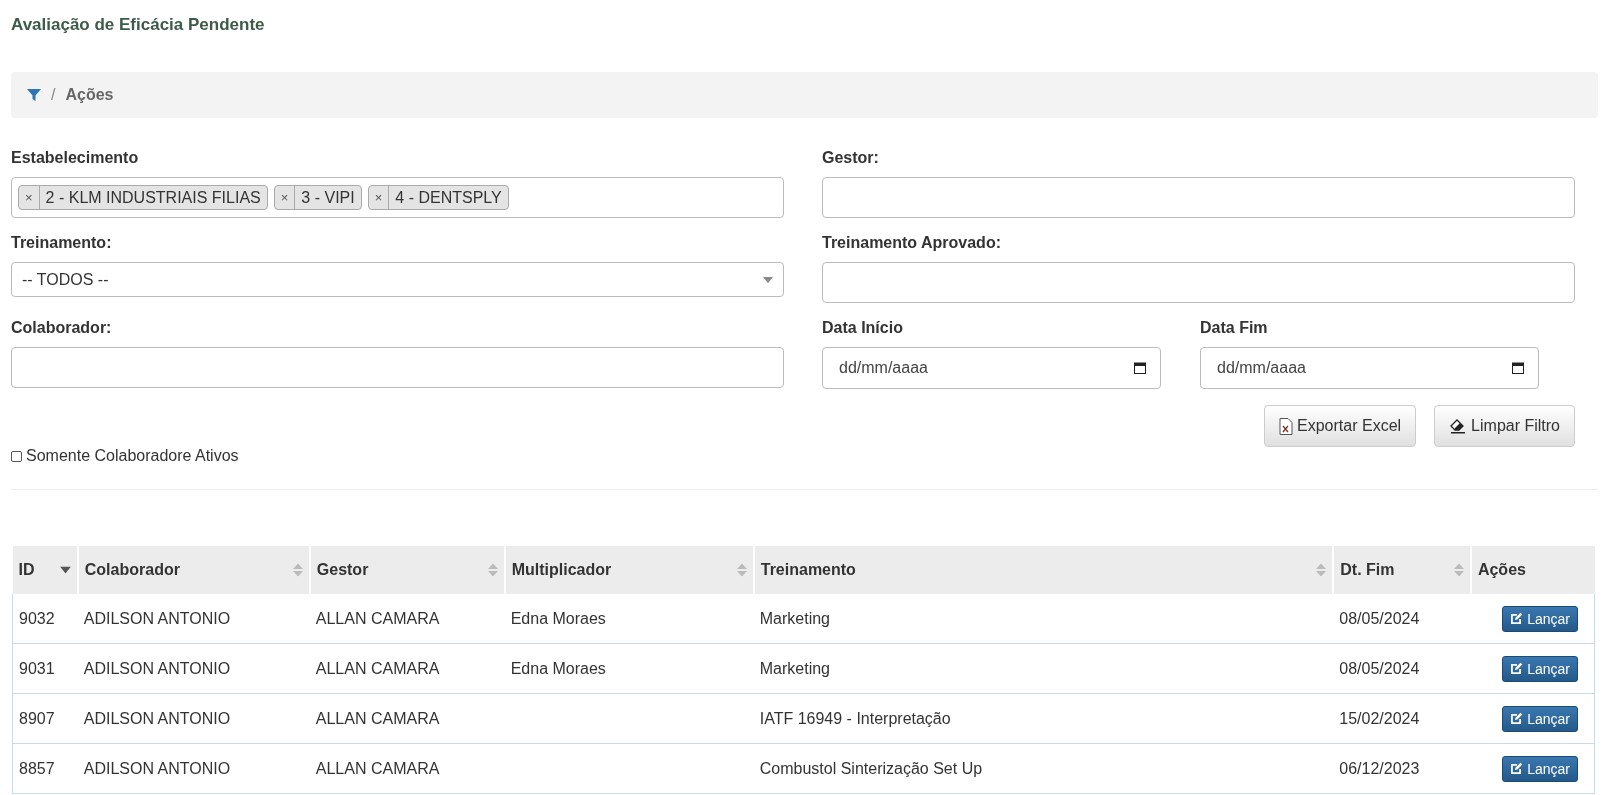  Describe the element at coordinates (132, 456) in the screenshot. I see `checkbox-label: Somente Colaboradore Ativos` at that location.